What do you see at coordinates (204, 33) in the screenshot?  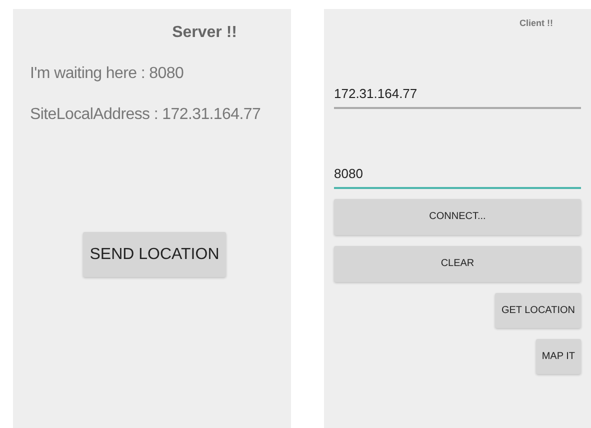 I see `screen-title: Server !!` at bounding box center [204, 33].